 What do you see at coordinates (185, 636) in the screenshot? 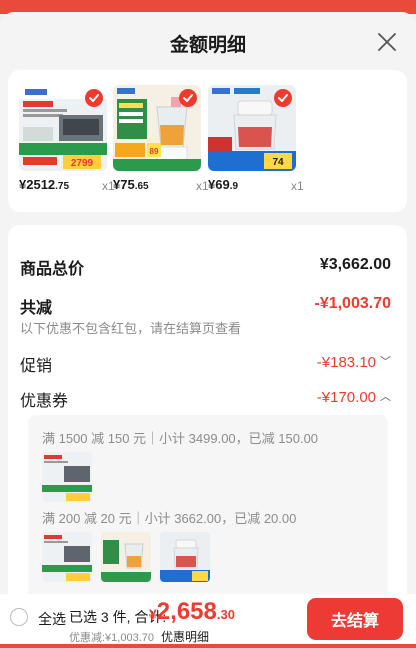
I see `discount-detail-link: 优惠明细` at bounding box center [185, 636].